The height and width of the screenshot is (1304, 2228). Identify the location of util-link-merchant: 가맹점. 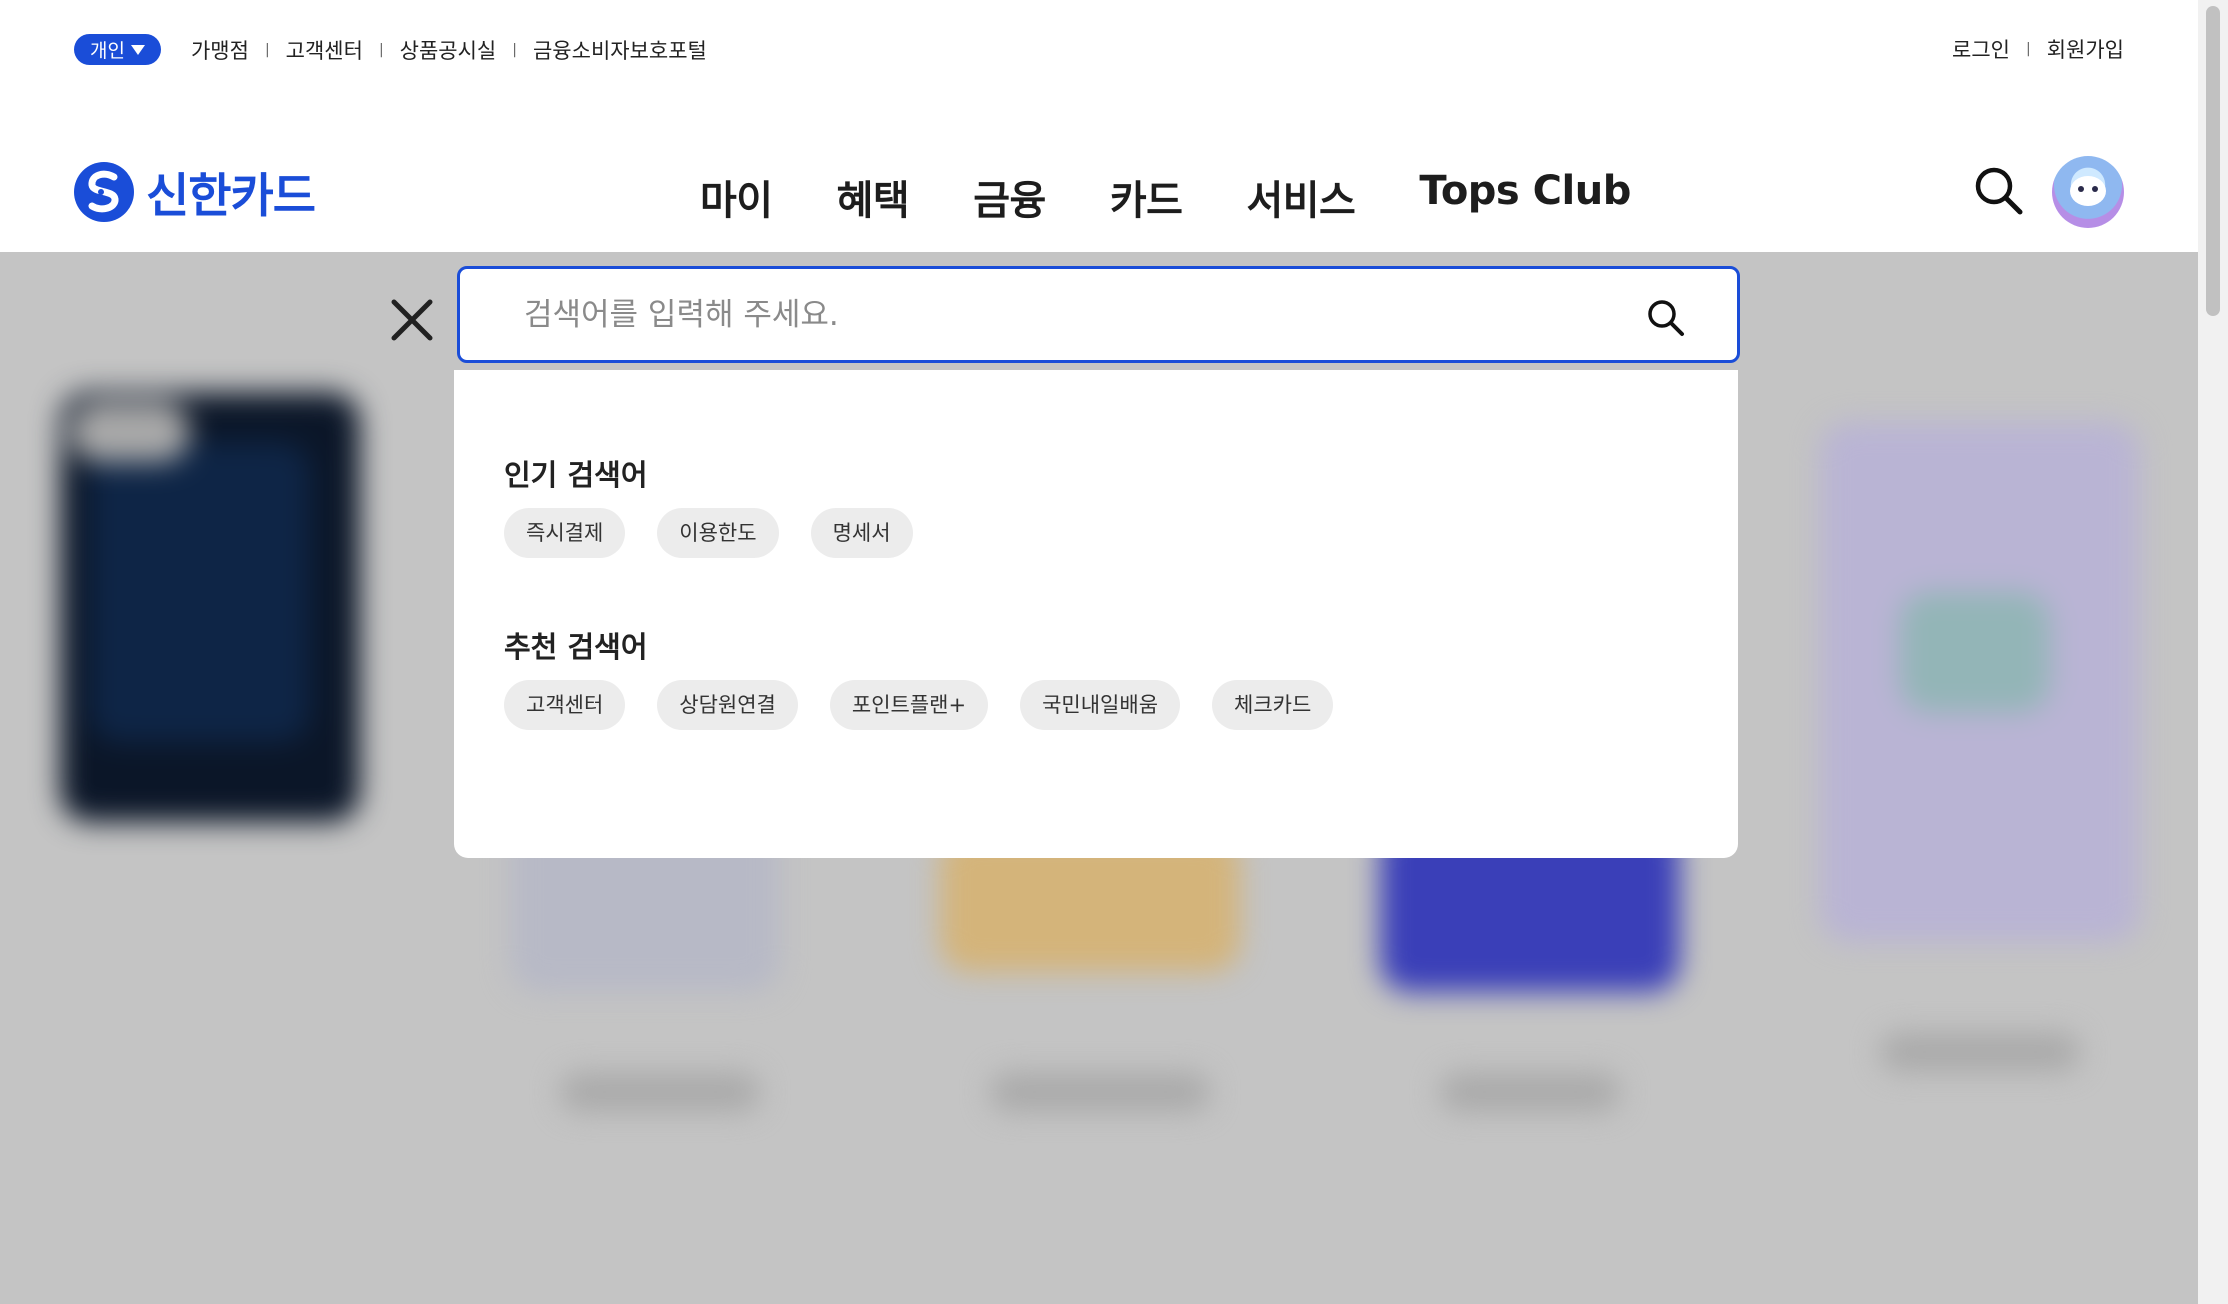
(220, 50).